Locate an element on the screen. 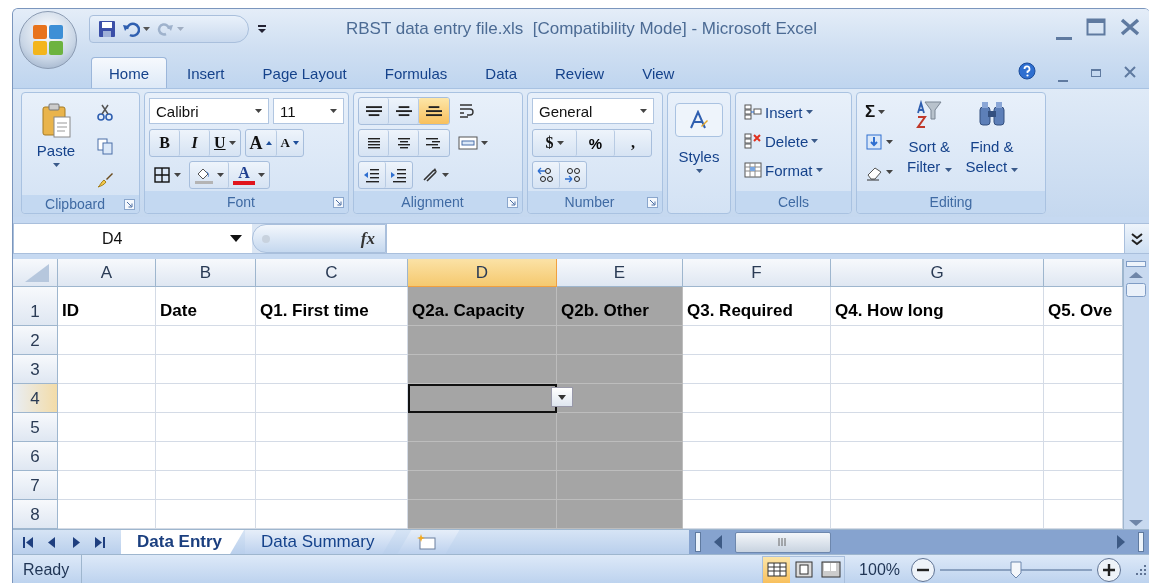 This screenshot has height=583, width=1149. name-box: D4 is located at coordinates (133, 238).